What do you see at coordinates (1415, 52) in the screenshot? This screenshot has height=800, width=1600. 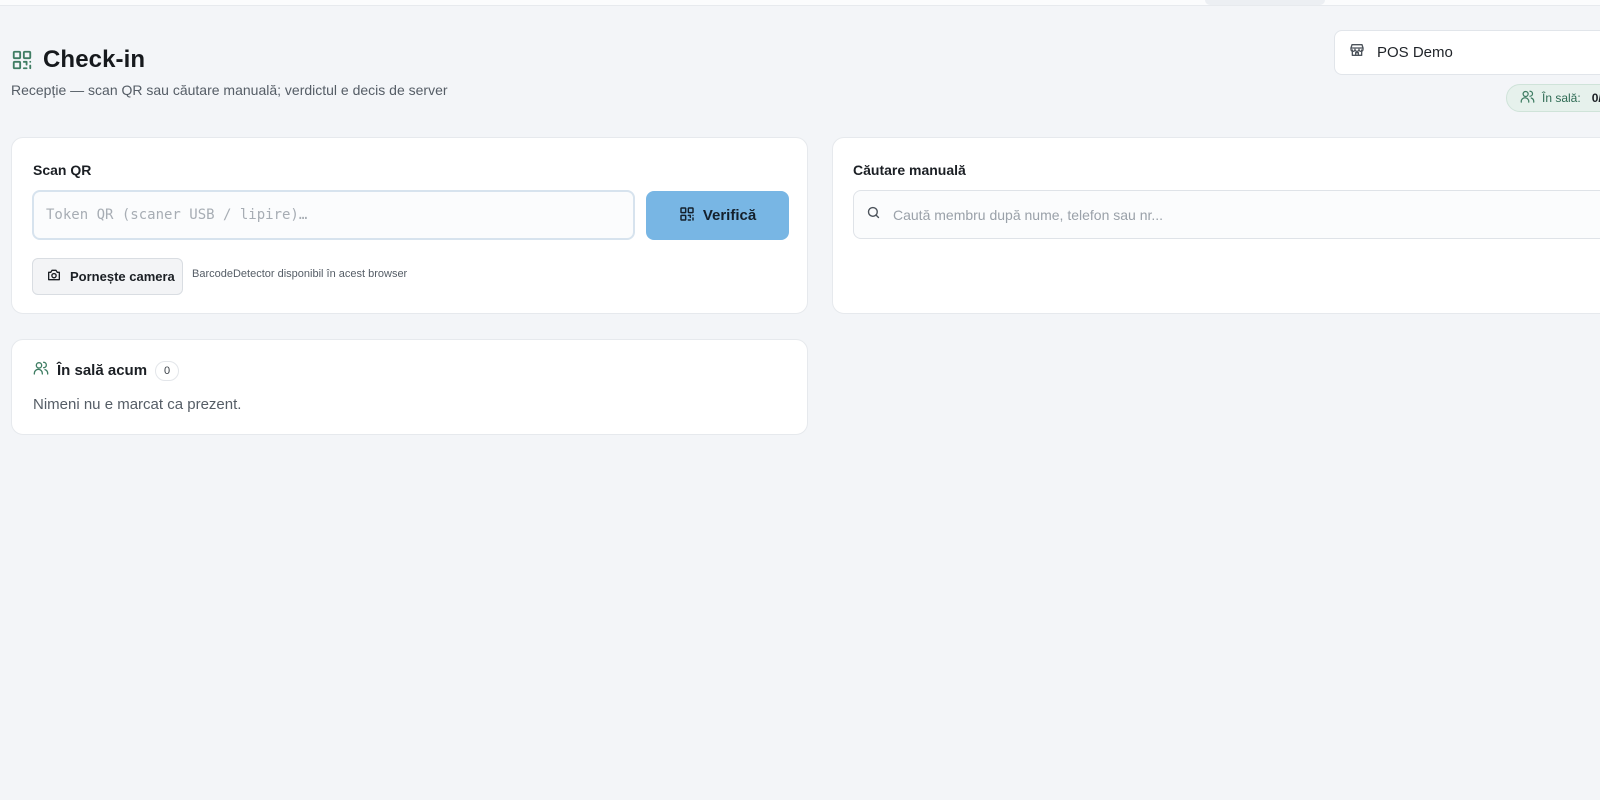 I see `location-select-value: POS Demo` at bounding box center [1415, 52].